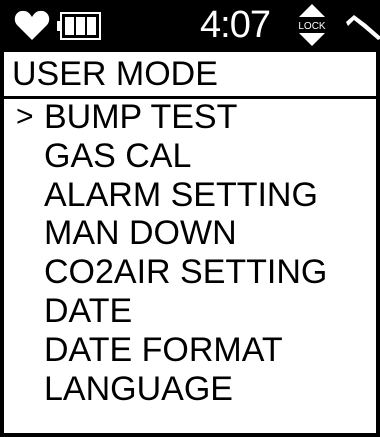 The height and width of the screenshot is (437, 380). What do you see at coordinates (186, 272) in the screenshot?
I see `menu-item-label: CO2AIR SETTING` at bounding box center [186, 272].